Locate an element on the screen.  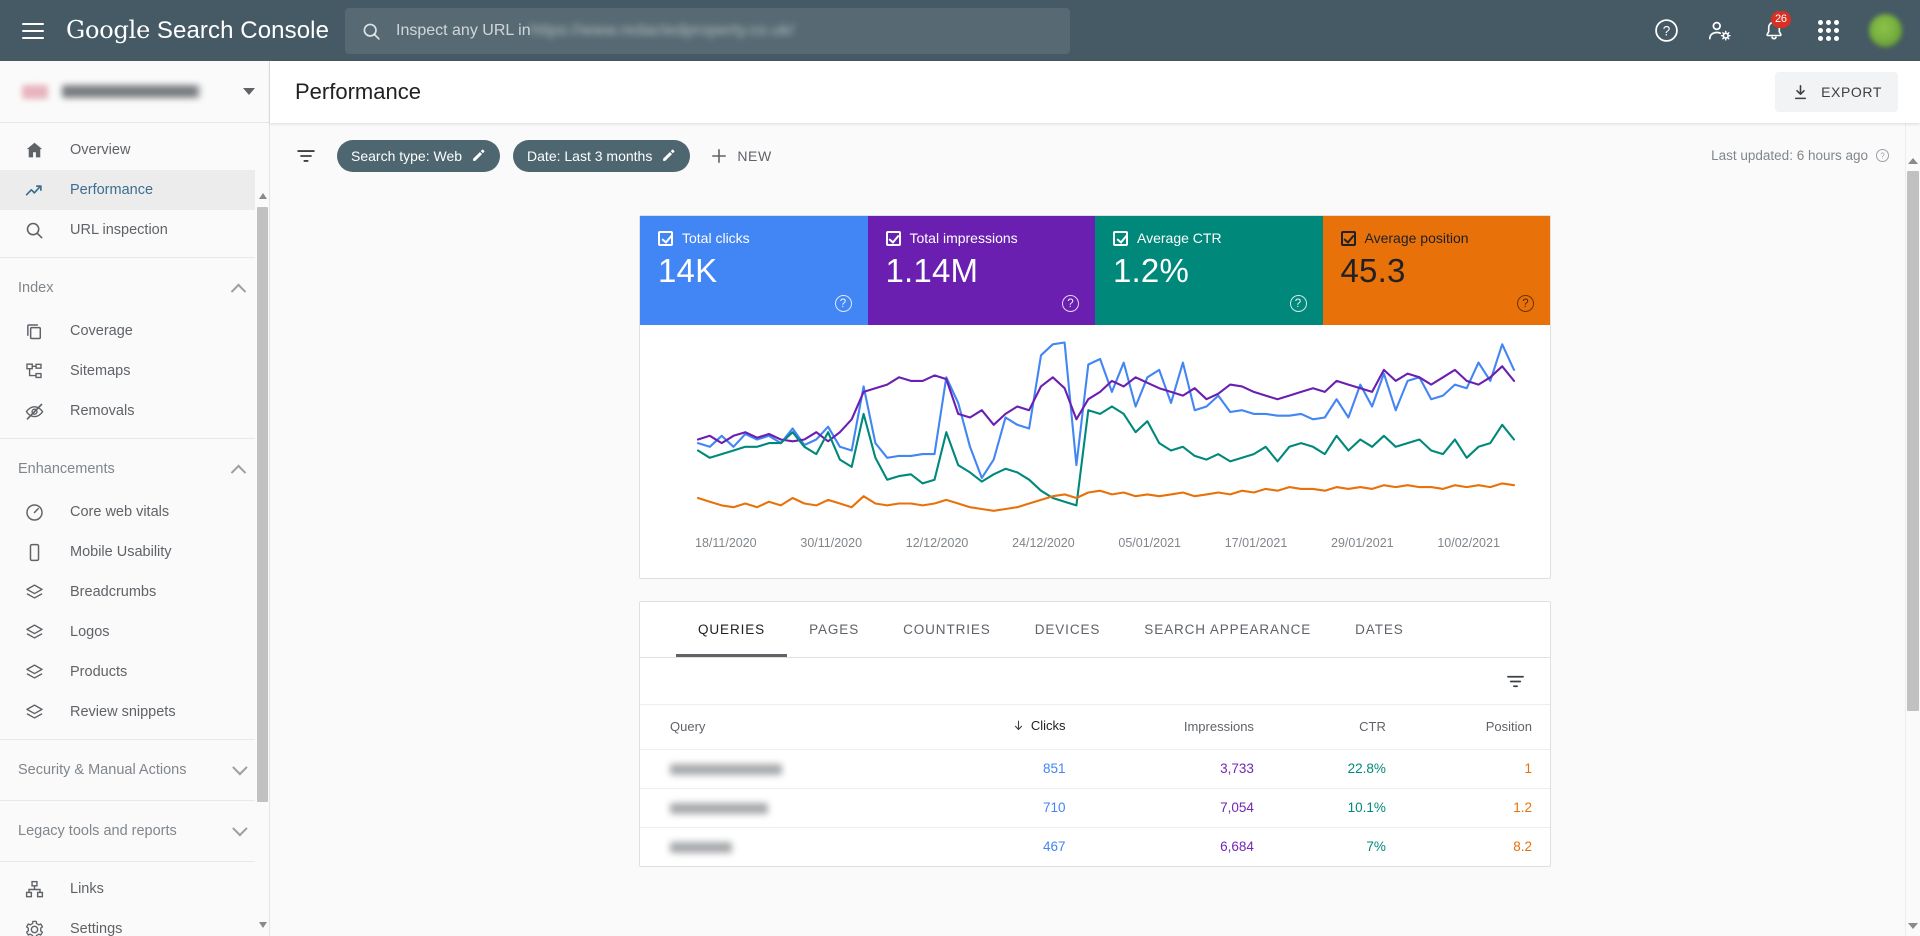
table-row: 851 3,733 22.8% 1 is located at coordinates (1095, 768).